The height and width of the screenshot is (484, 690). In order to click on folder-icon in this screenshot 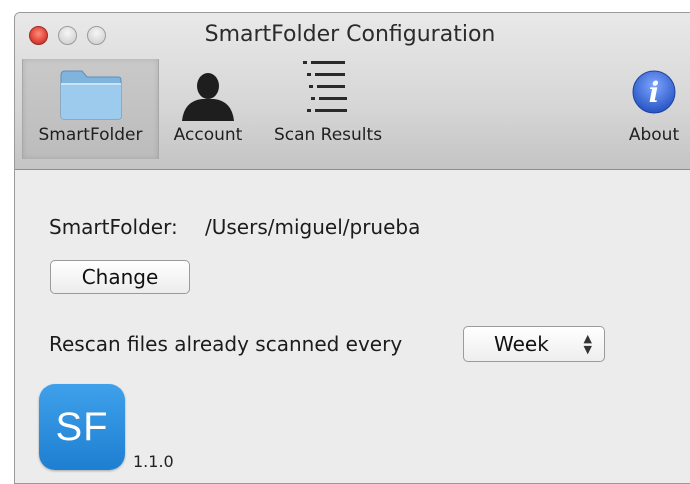, I will do `click(90, 95)`.